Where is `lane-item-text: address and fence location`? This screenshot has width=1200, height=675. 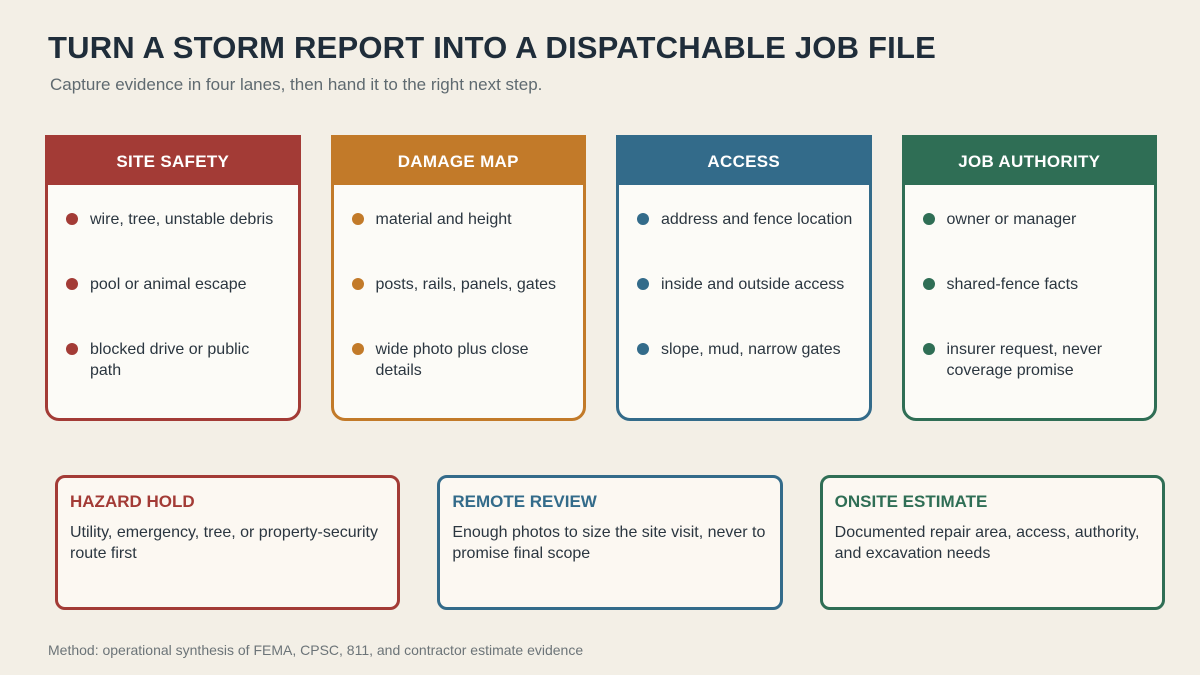 lane-item-text: address and fence location is located at coordinates (757, 219).